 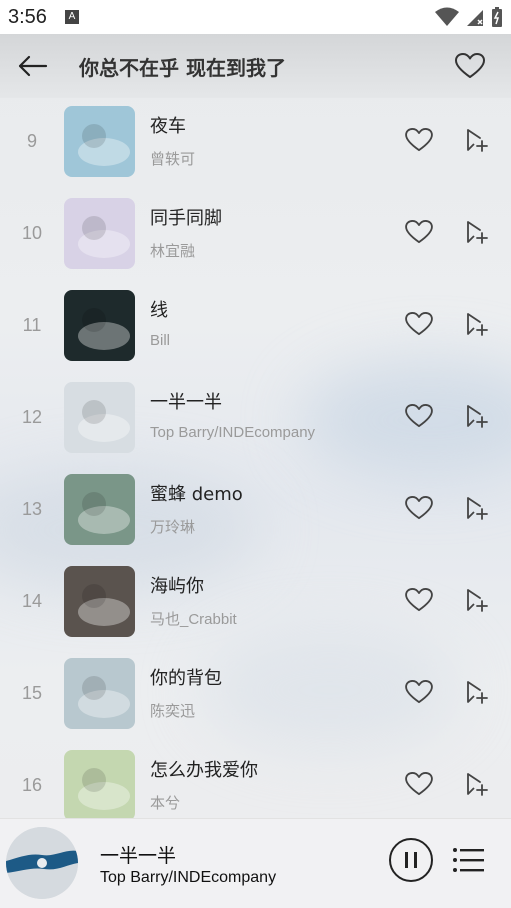 What do you see at coordinates (255, 236) in the screenshot?
I see `song-row: 10 同手同脚 林宜融` at bounding box center [255, 236].